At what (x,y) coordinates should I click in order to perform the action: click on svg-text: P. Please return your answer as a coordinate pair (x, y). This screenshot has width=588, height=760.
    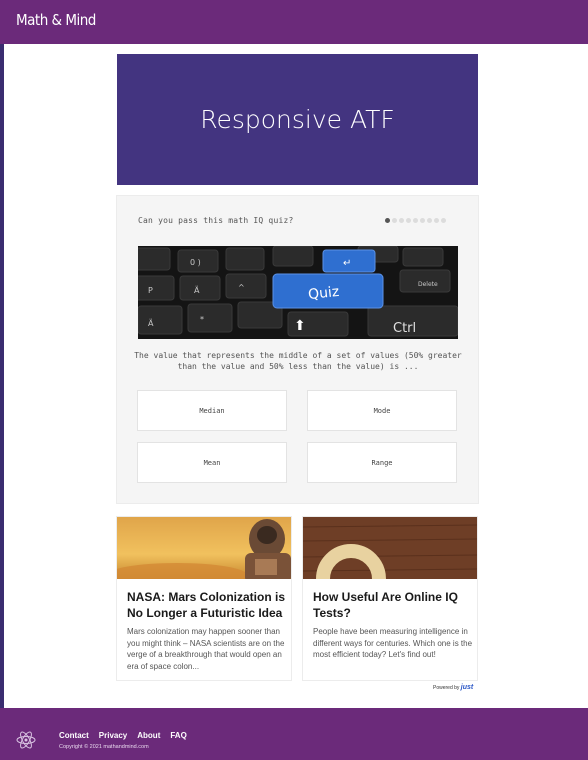
    Looking at the image, I should click on (150, 290).